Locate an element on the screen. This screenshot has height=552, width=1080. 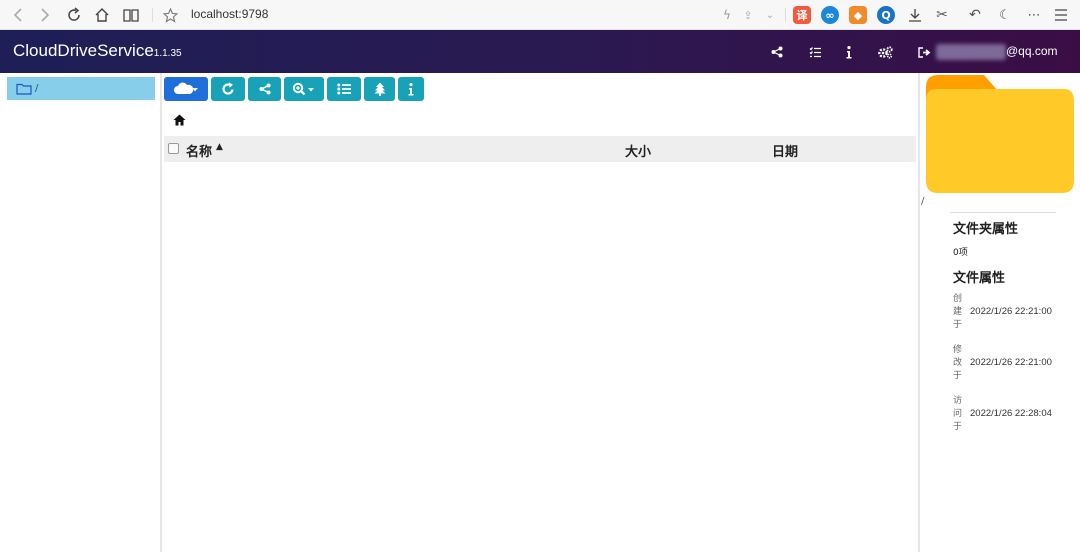
search-button is located at coordinates (304, 89).